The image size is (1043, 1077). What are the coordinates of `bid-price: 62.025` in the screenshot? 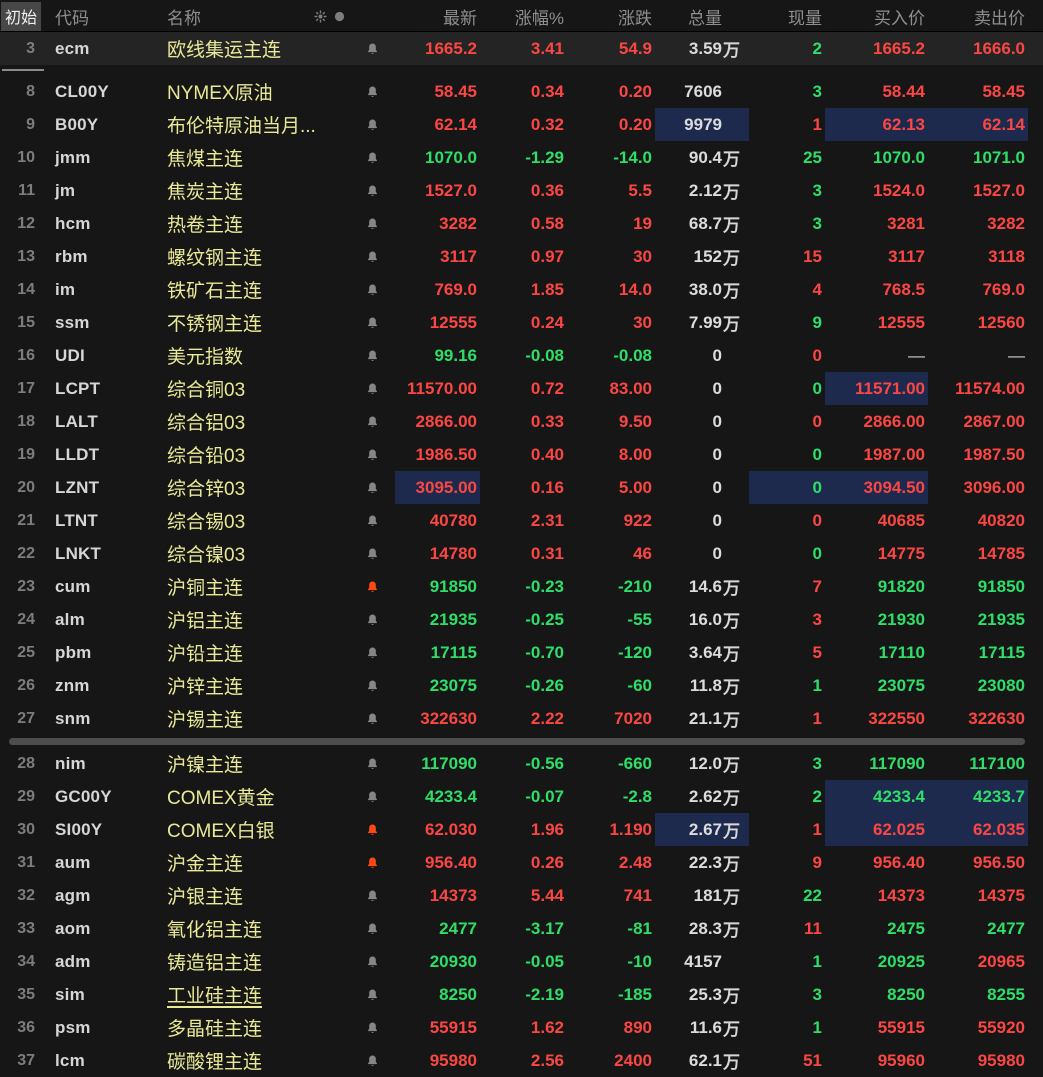 It's located at (876, 829).